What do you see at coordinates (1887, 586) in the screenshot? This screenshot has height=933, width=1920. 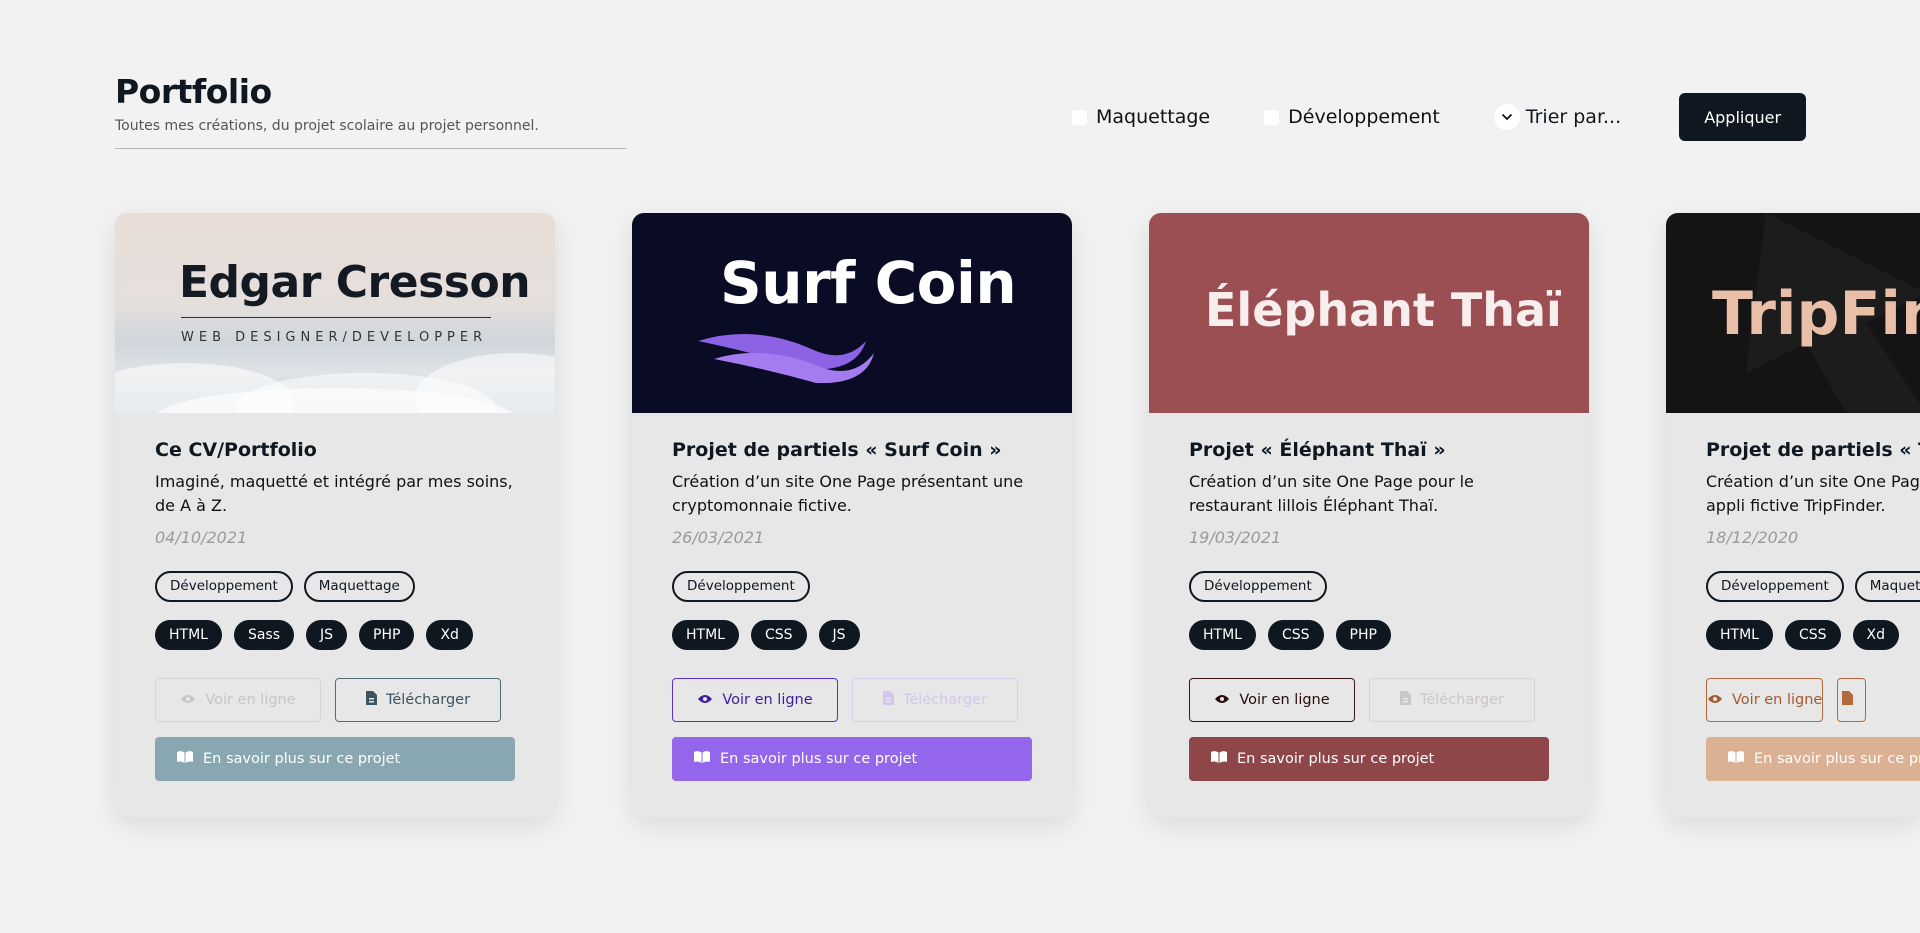 I see `category-tag: Maquet` at bounding box center [1887, 586].